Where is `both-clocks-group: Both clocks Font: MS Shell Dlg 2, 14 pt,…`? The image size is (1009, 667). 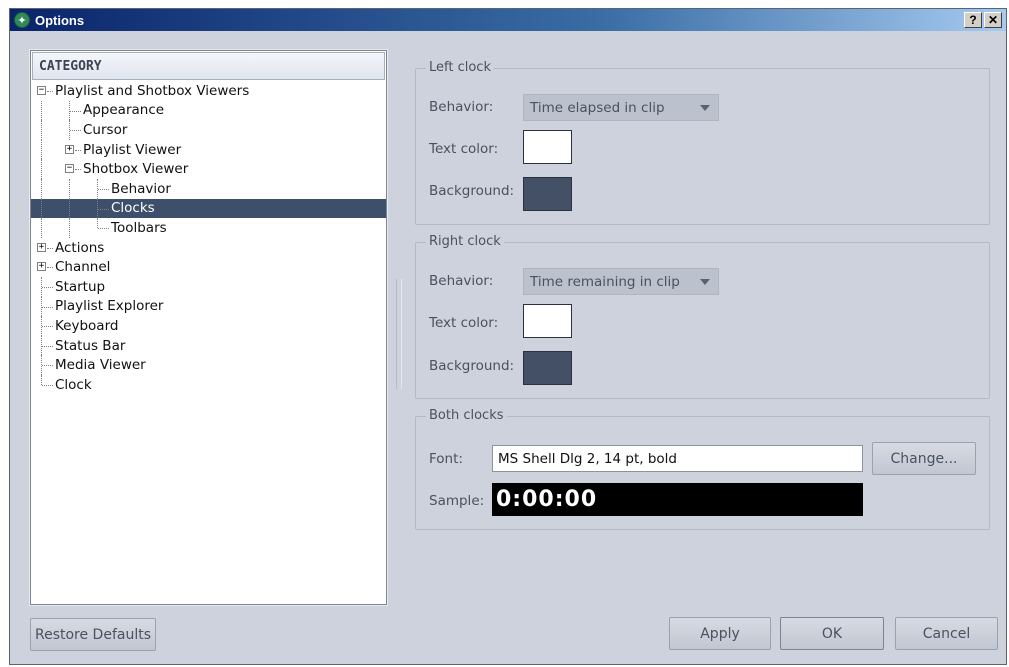
both-clocks-group: Both clocks Font: MS Shell Dlg 2, 14 pt,… is located at coordinates (702, 469).